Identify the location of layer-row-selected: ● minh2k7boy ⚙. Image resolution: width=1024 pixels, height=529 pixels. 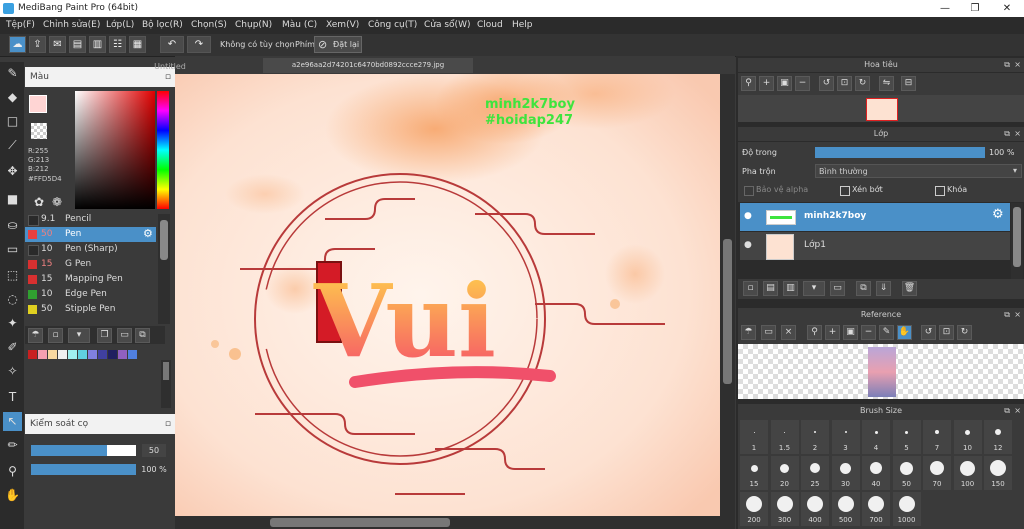
(875, 217).